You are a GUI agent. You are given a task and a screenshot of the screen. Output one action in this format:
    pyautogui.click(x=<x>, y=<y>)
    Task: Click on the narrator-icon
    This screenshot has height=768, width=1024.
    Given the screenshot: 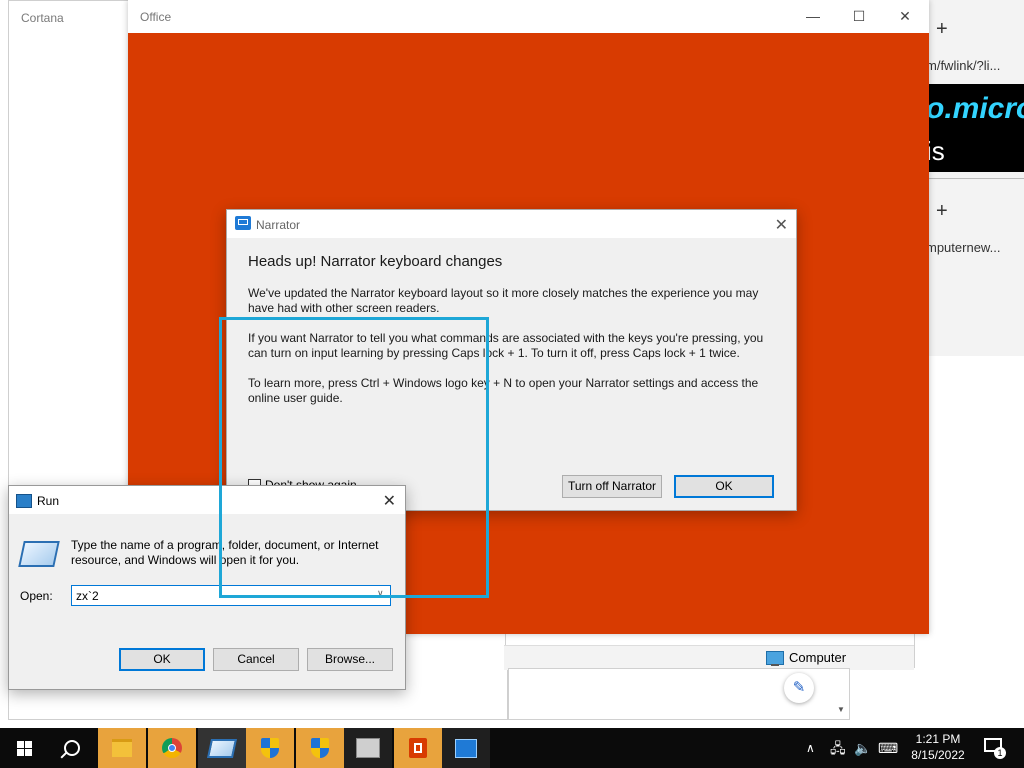 What is the action you would take?
    pyautogui.click(x=243, y=223)
    